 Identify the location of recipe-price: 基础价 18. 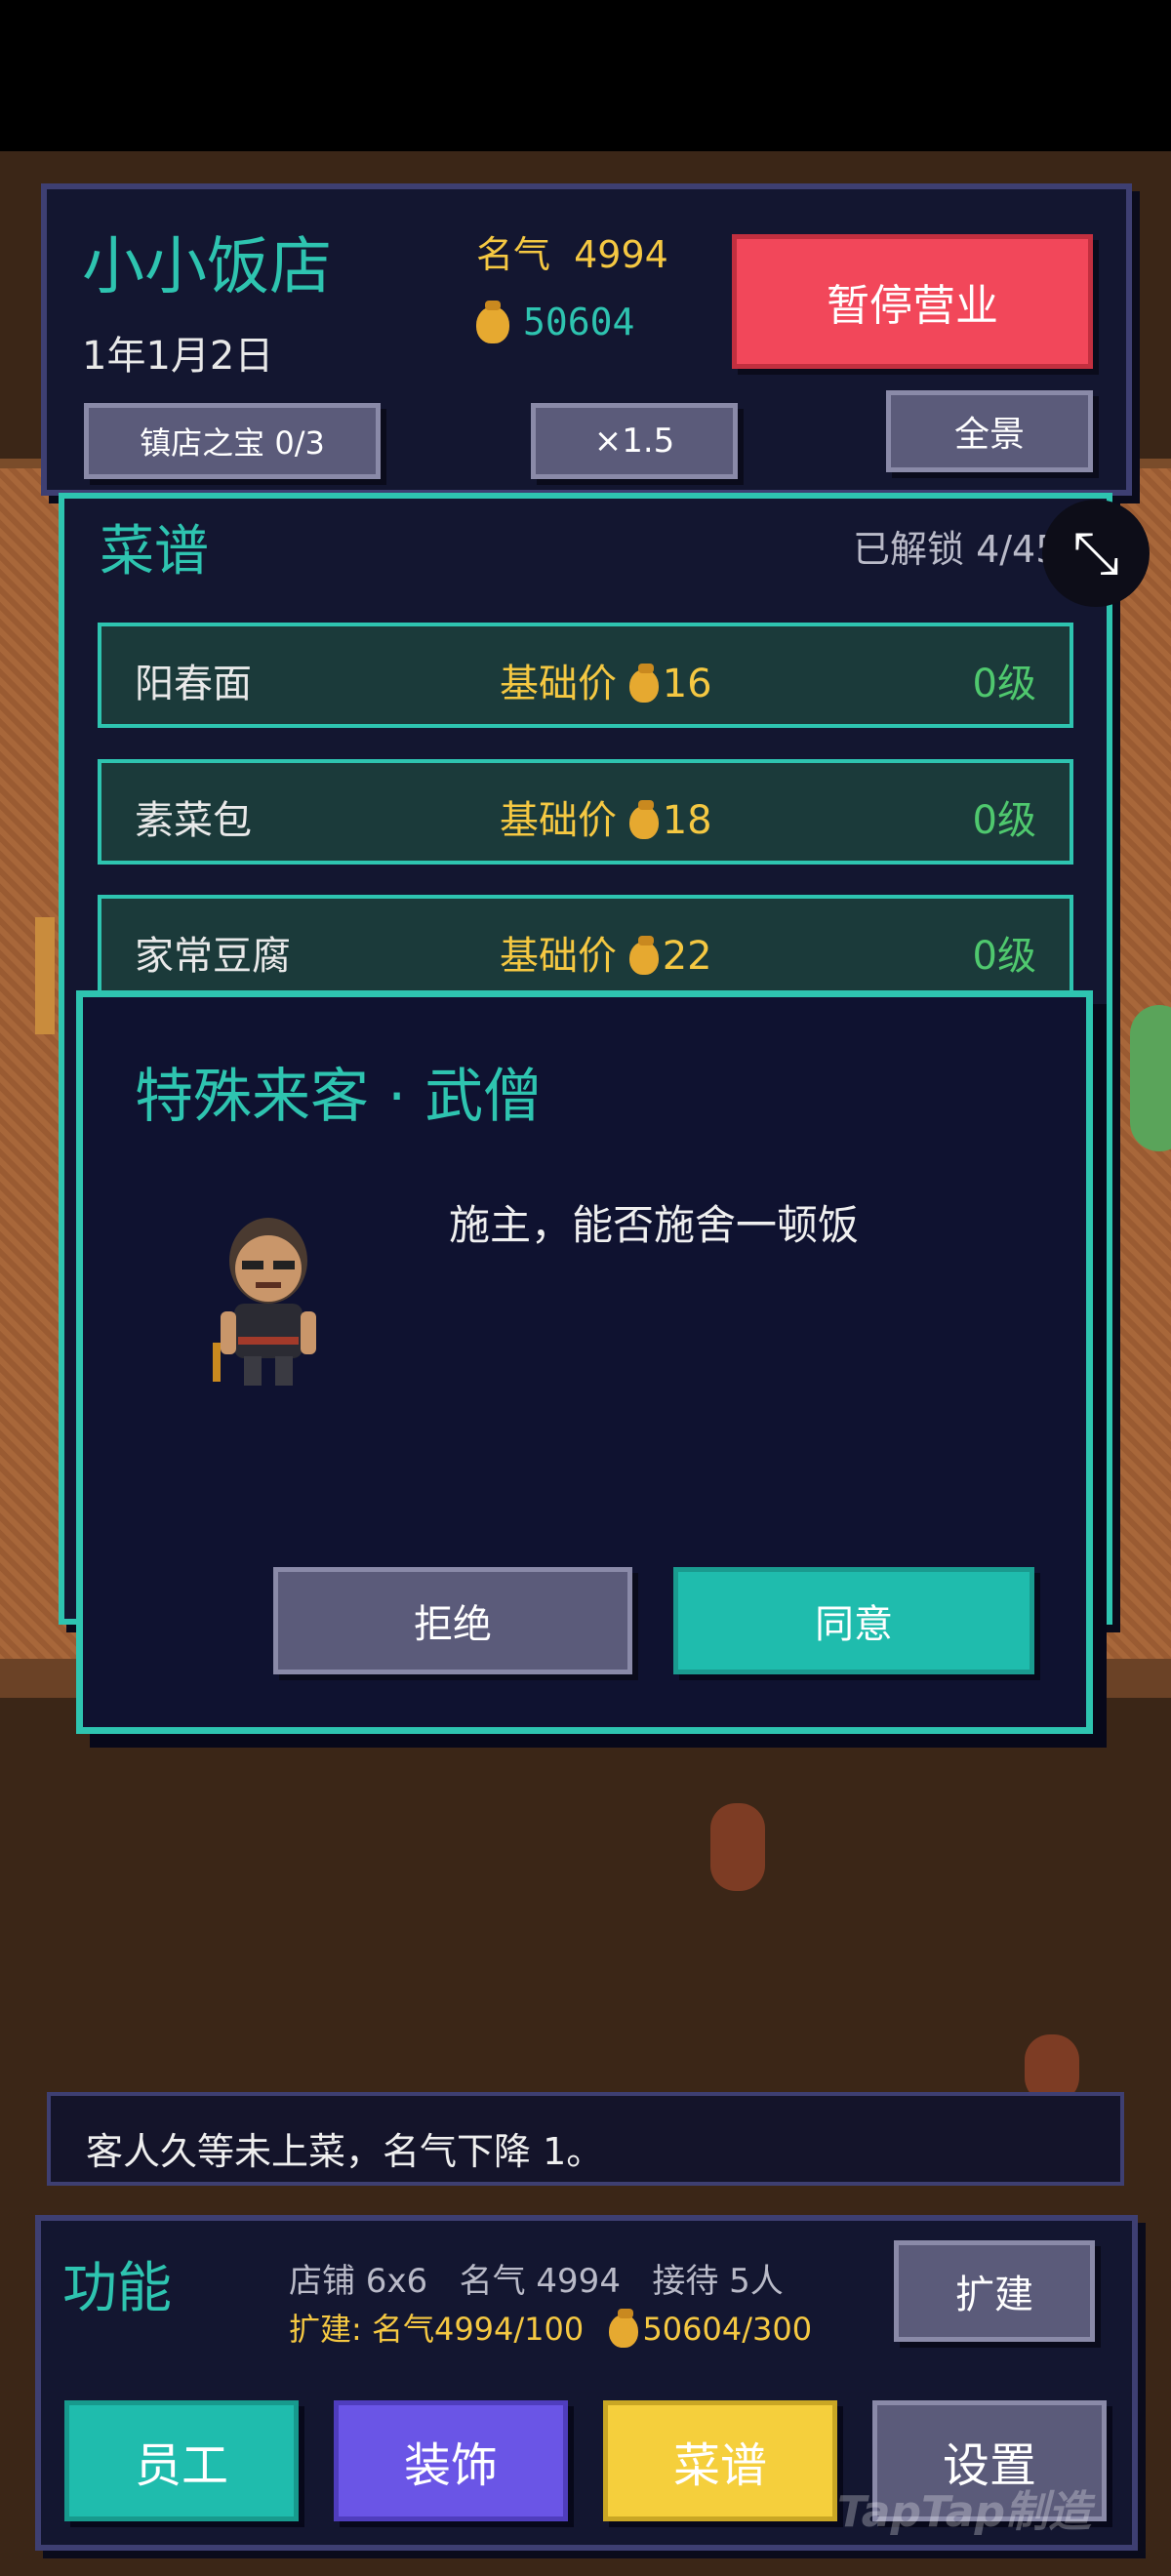
(606, 816).